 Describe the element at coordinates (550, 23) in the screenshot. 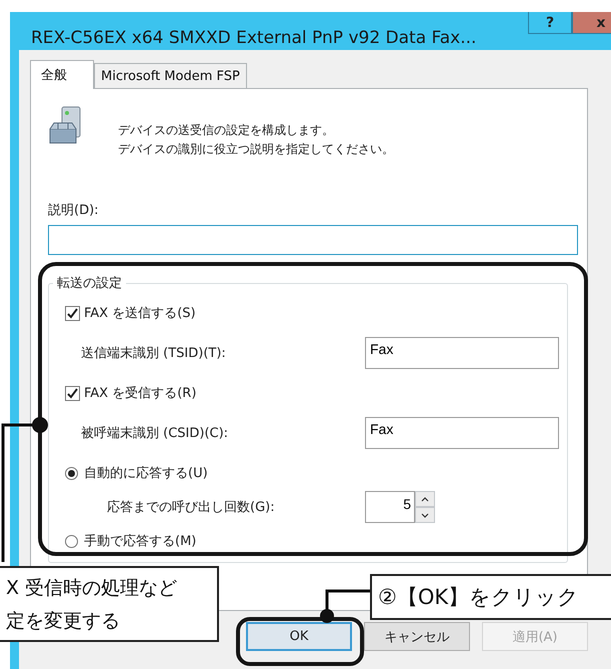

I see `help-button: ?` at that location.